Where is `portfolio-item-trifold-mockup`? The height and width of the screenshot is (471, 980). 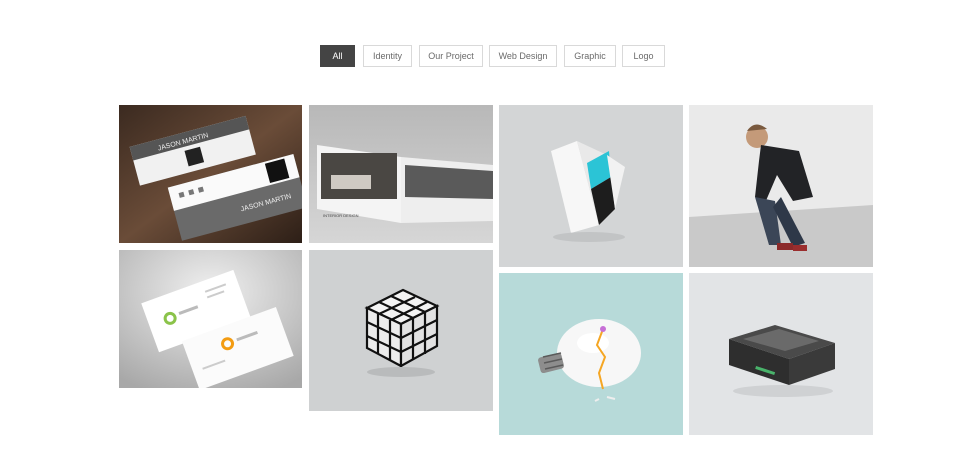
portfolio-item-trifold-mockup is located at coordinates (591, 186).